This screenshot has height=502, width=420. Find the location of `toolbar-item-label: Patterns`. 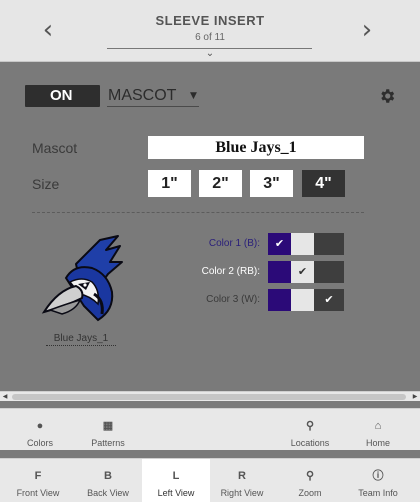

toolbar-item-label: Patterns is located at coordinates (108, 443).